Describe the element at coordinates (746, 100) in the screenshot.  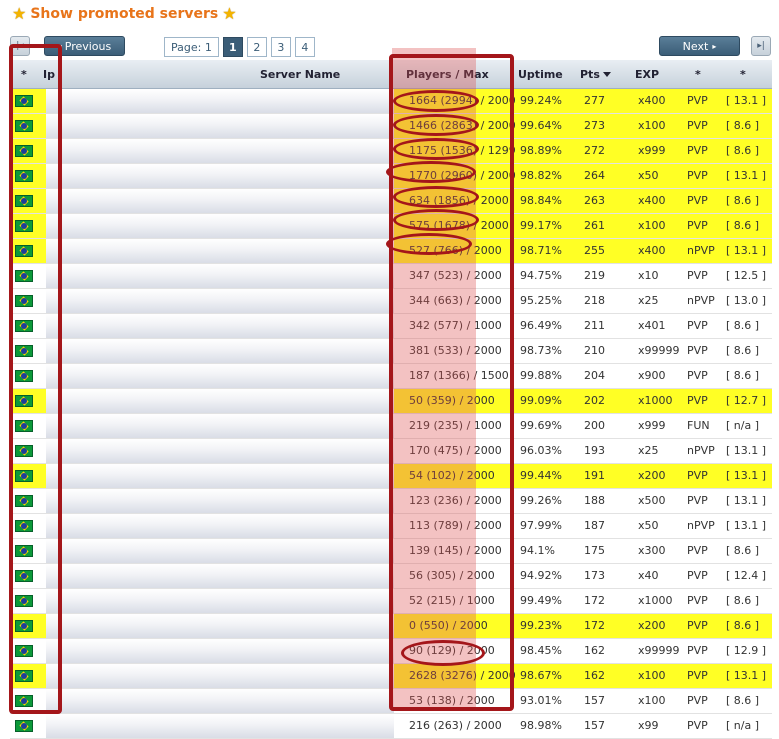
I see `version-cell: [ 13.1 ]` at that location.